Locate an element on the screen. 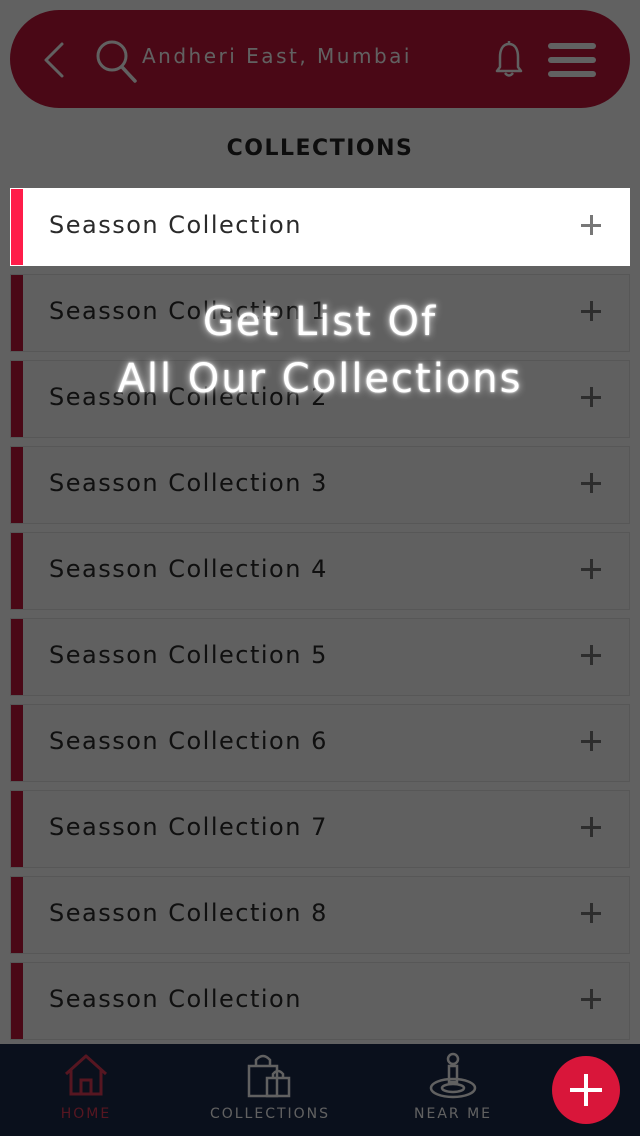 Image resolution: width=640 pixels, height=1136 pixels. collection-row: Seasson Collection 7 is located at coordinates (320, 829).